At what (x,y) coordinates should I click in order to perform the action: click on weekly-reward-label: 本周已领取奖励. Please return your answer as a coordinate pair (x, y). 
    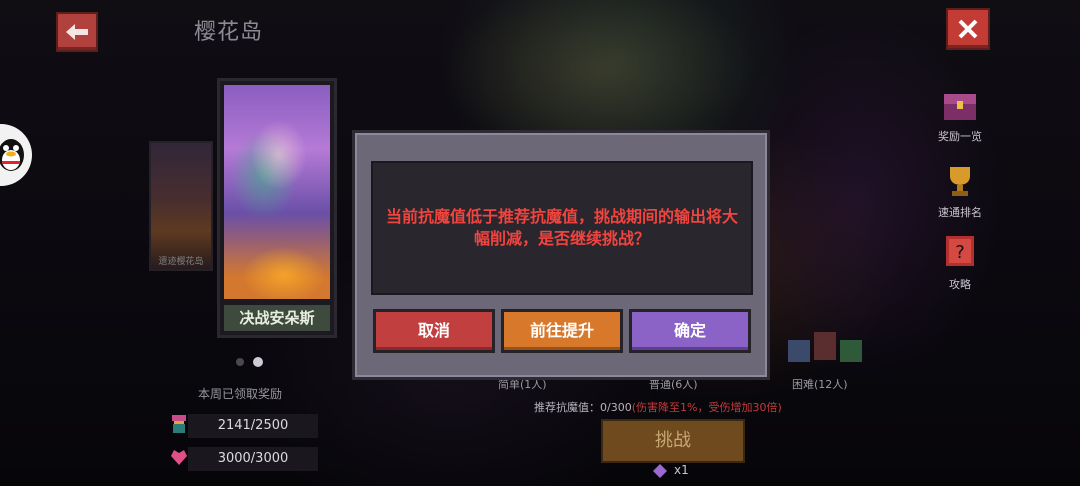
    Looking at the image, I should click on (240, 394).